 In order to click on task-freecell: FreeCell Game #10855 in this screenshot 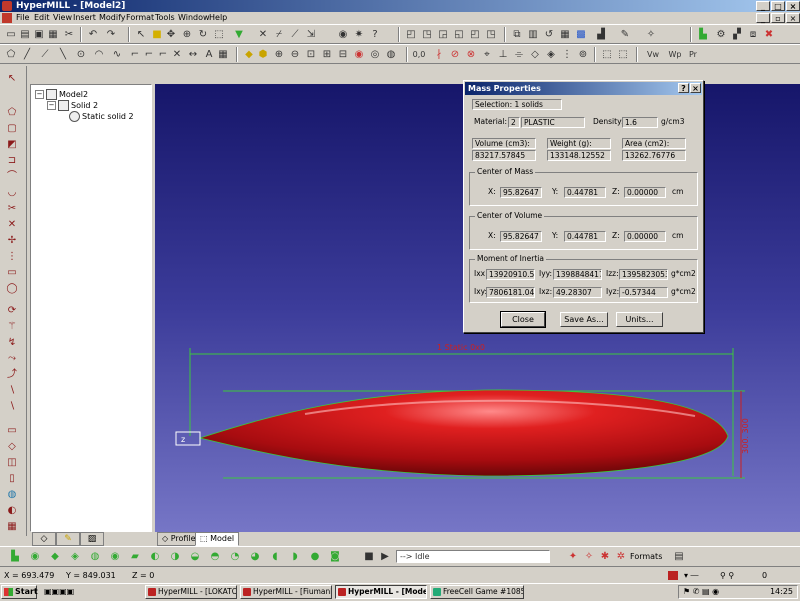, I will do `click(477, 592)`.